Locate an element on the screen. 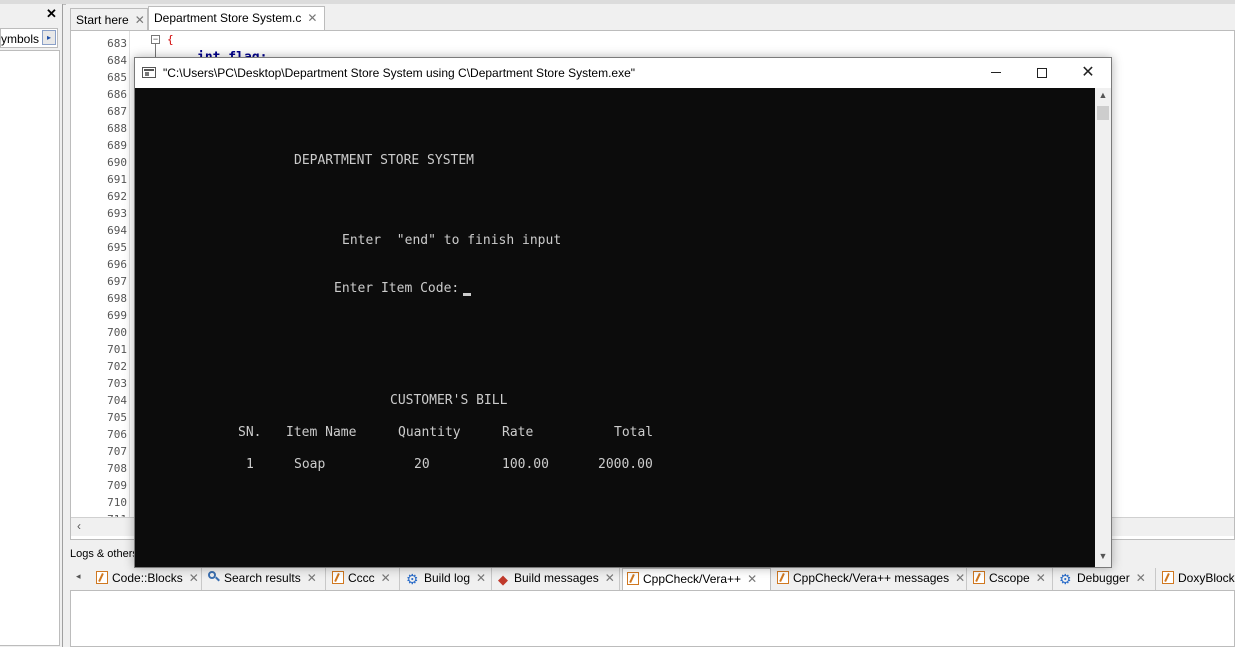 The height and width of the screenshot is (647, 1235). logs-tab-label: CppCheck/Vera++ messages is located at coordinates (871, 578).